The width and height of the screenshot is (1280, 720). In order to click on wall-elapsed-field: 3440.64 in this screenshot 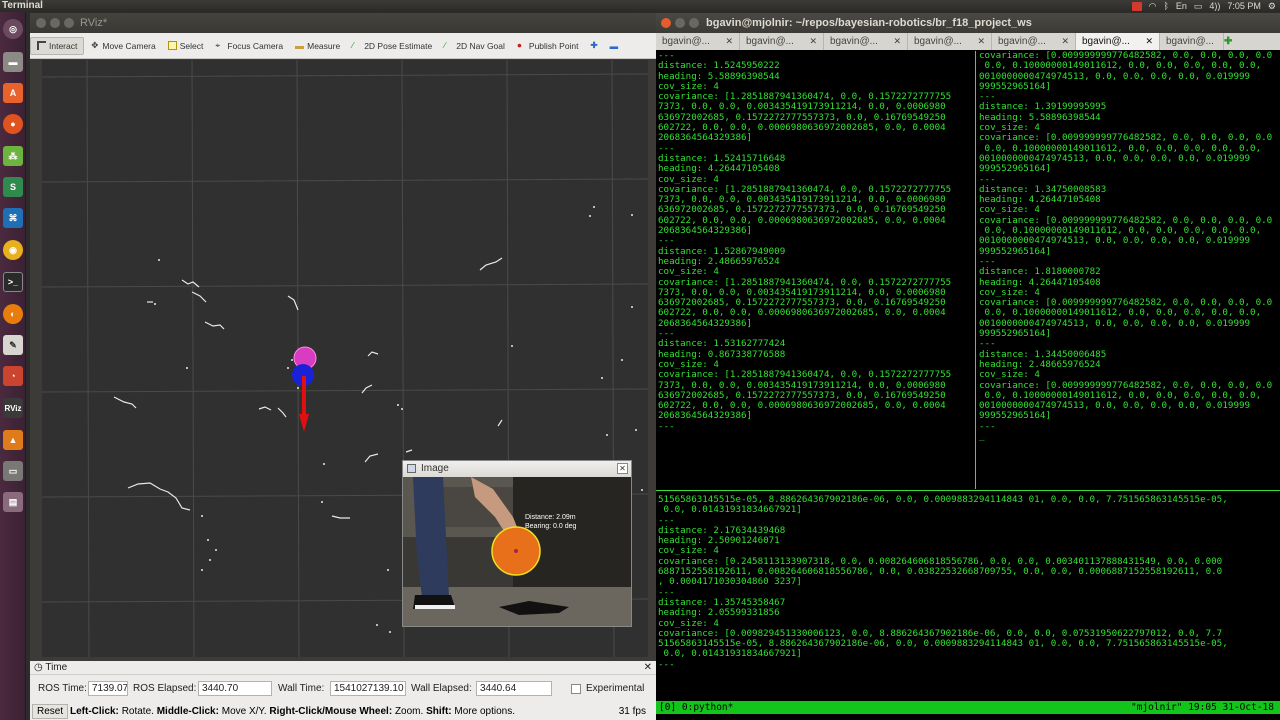, I will do `click(514, 688)`.